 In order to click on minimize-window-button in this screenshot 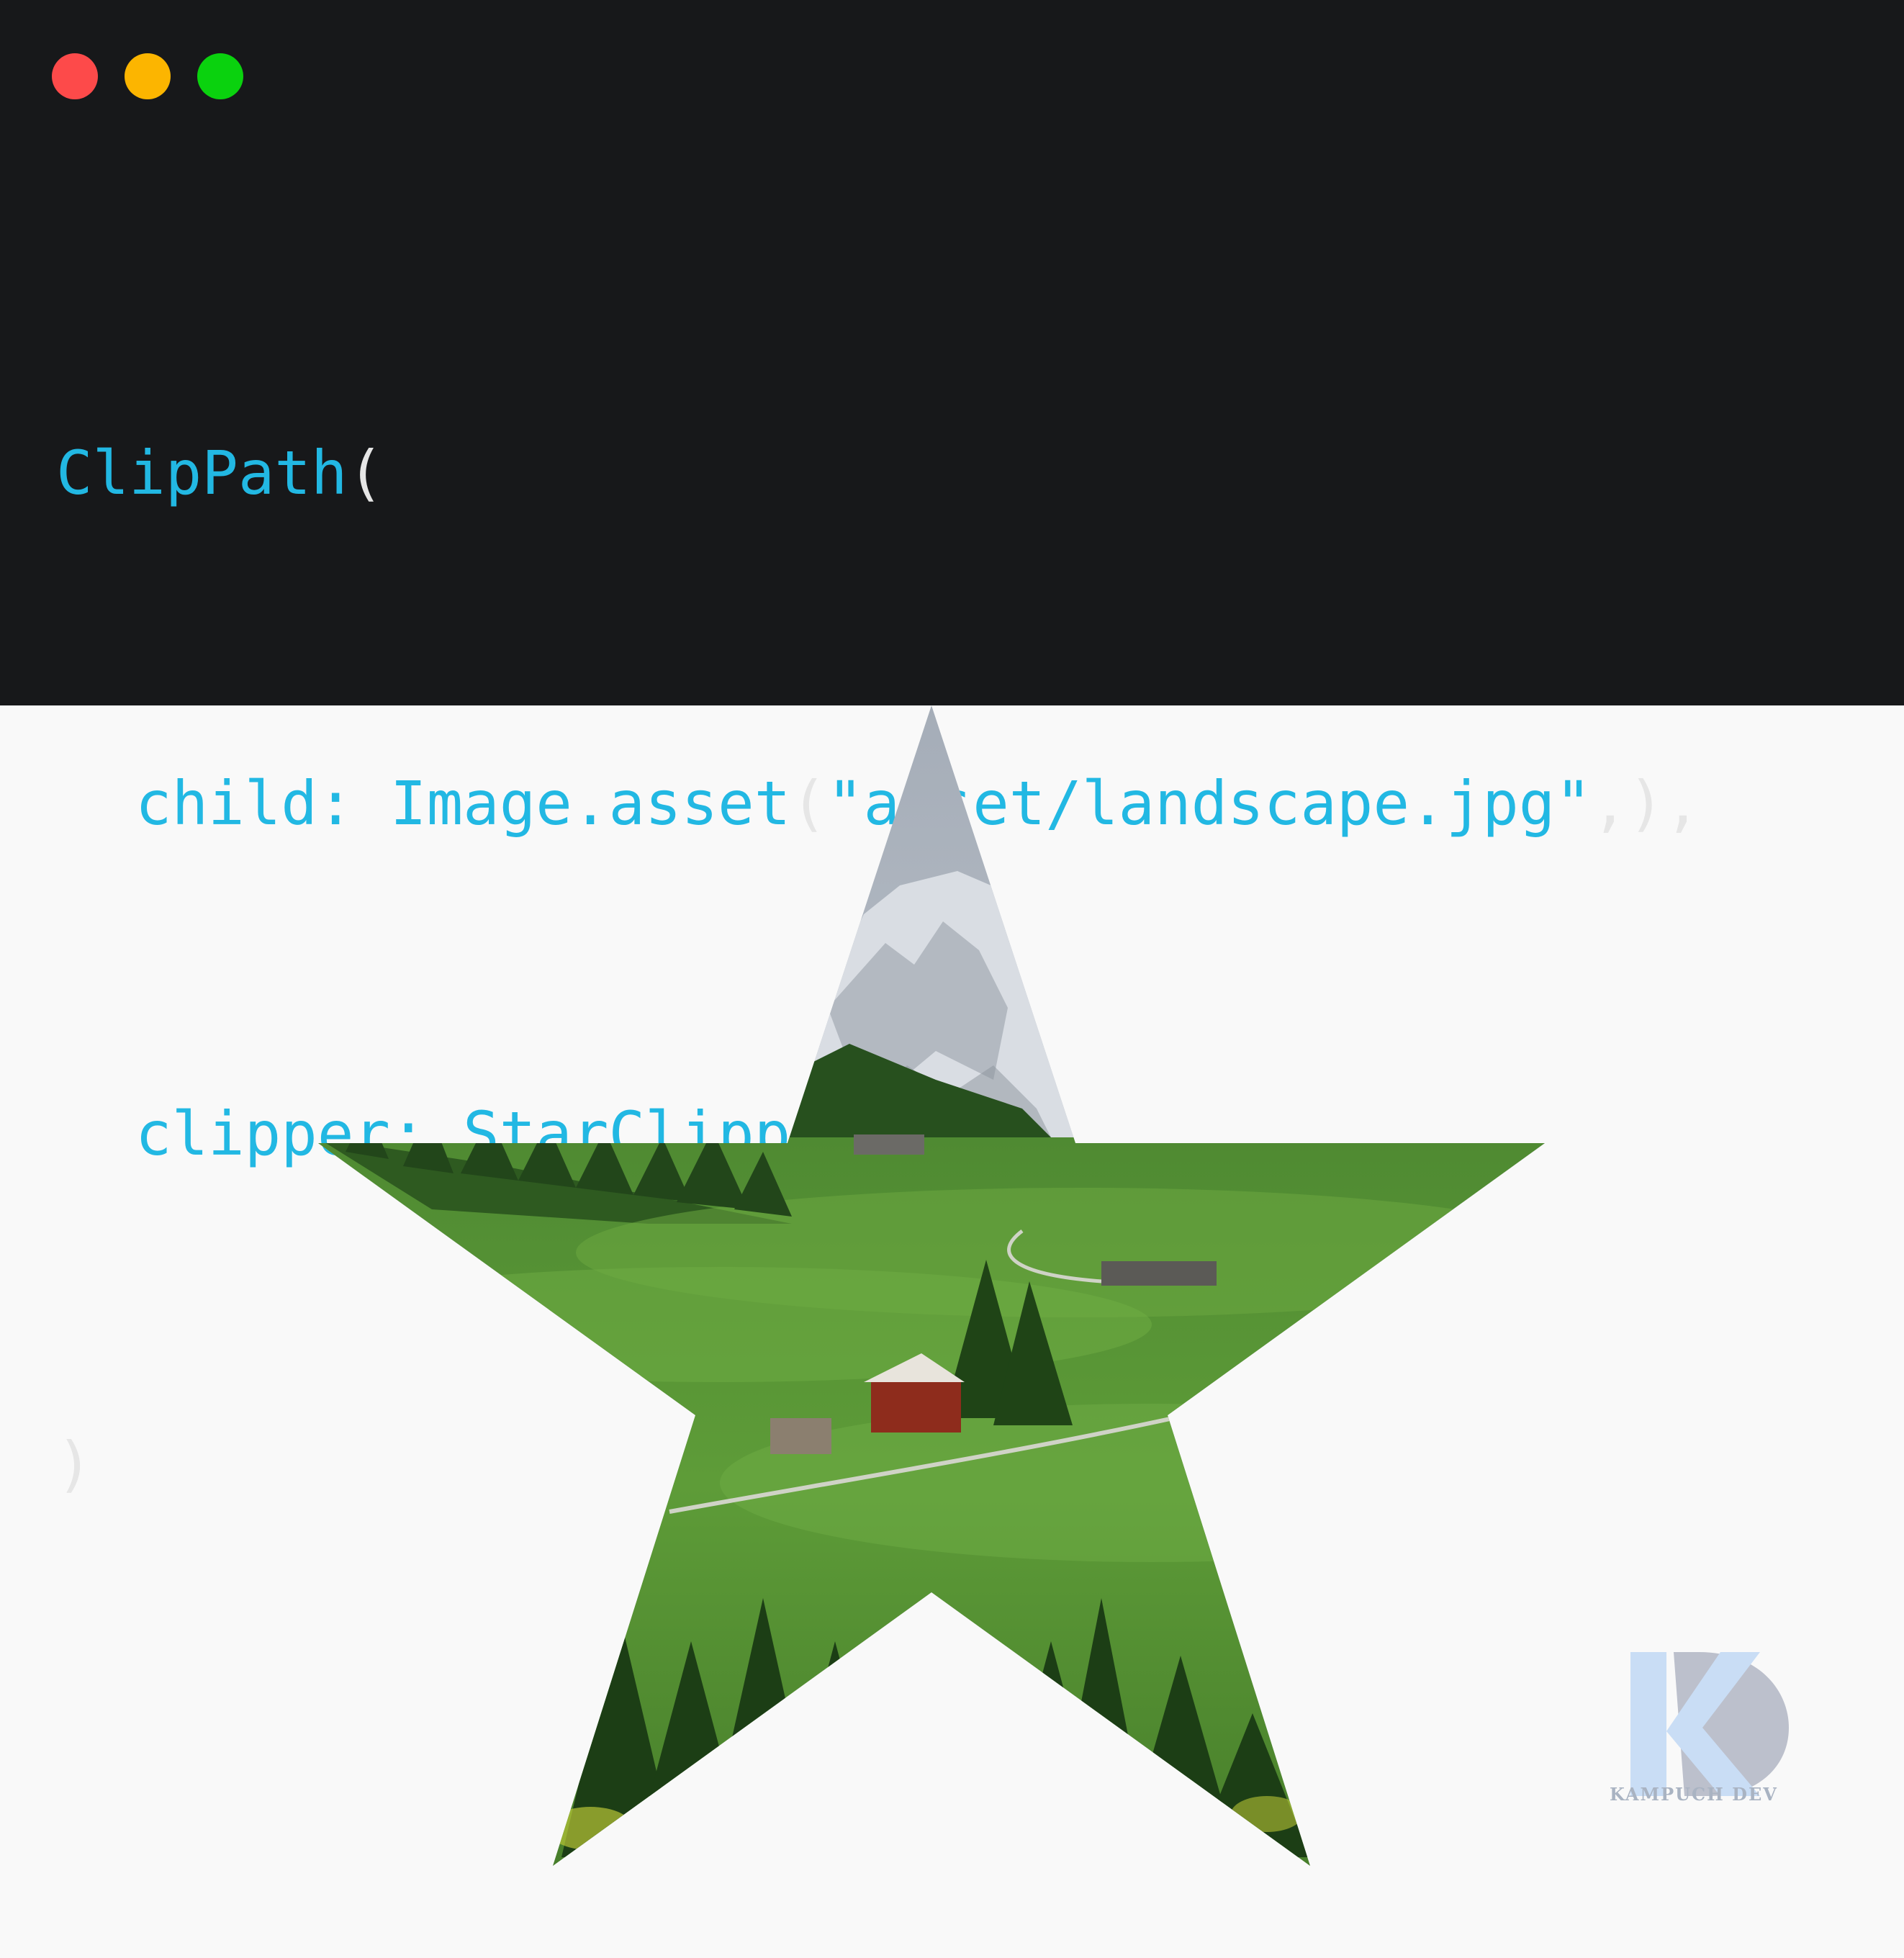, I will do `click(148, 76)`.